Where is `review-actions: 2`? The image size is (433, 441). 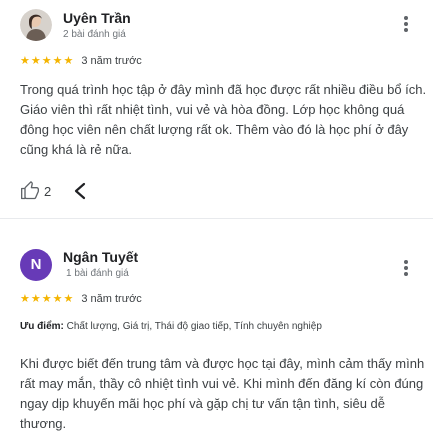
review-actions: 2 is located at coordinates (54, 191).